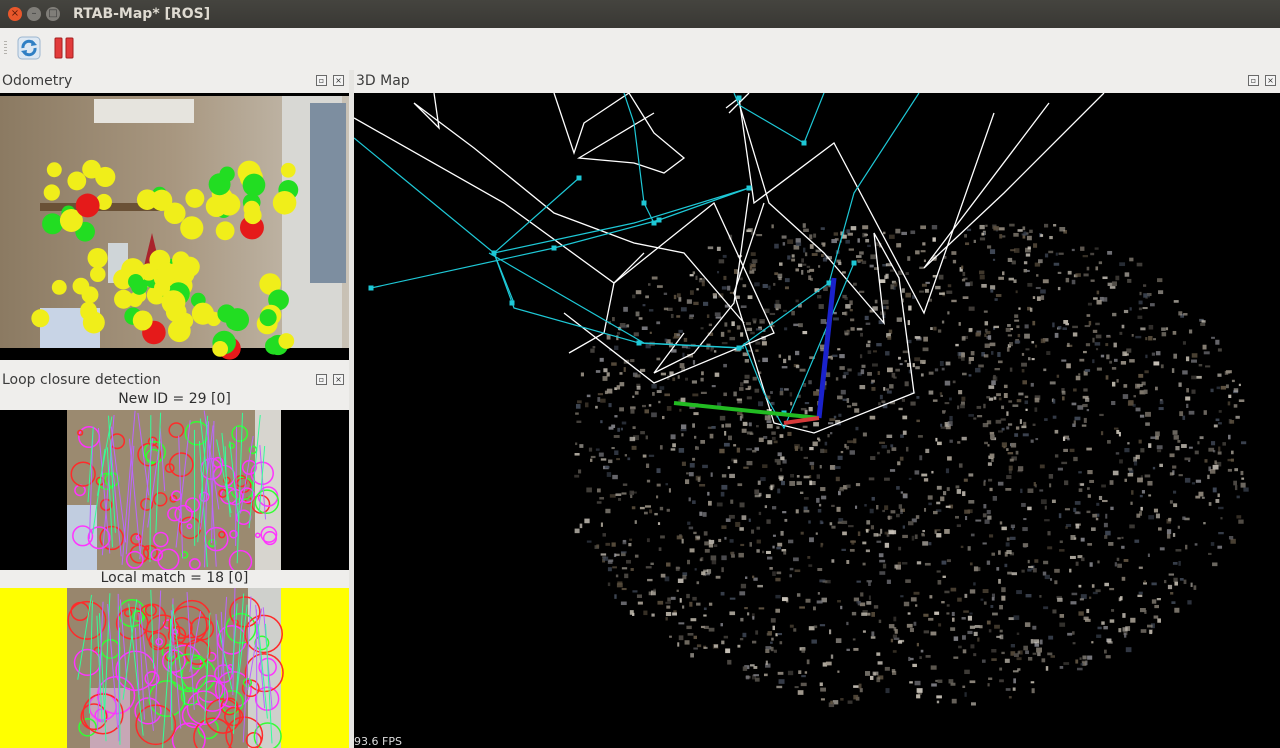  What do you see at coordinates (5, 48) in the screenshot?
I see `toolbar-grip` at bounding box center [5, 48].